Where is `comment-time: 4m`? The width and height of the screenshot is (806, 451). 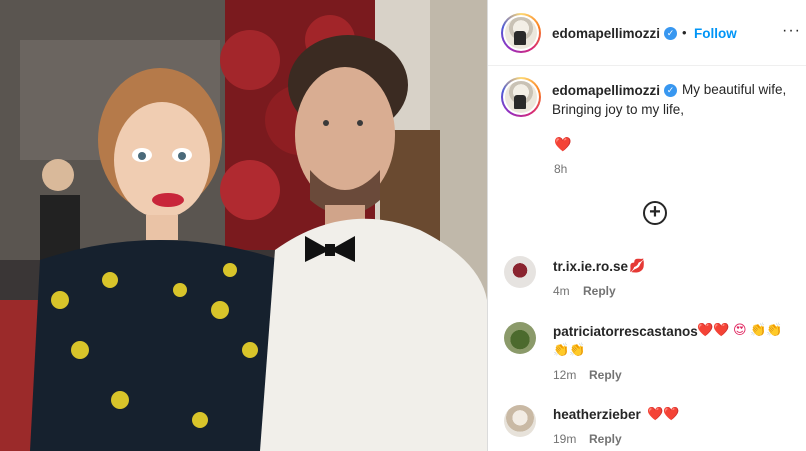 comment-time: 4m is located at coordinates (561, 291).